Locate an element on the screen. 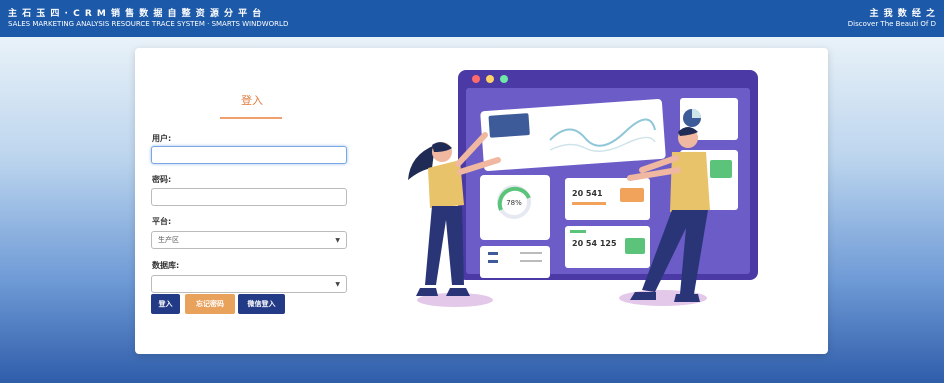 The width and height of the screenshot is (944, 383). stat-badge-orange is located at coordinates (632, 195).